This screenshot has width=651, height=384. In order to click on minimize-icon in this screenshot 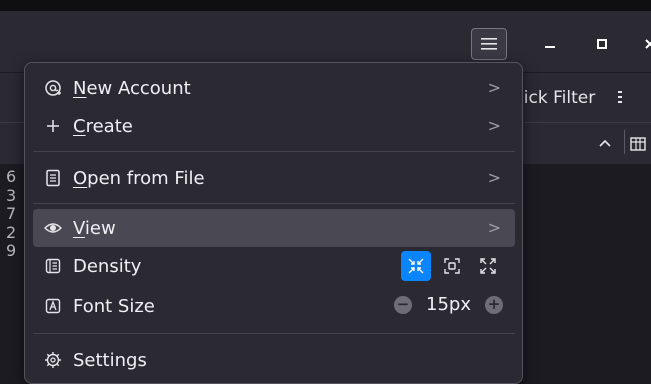, I will do `click(550, 47)`.